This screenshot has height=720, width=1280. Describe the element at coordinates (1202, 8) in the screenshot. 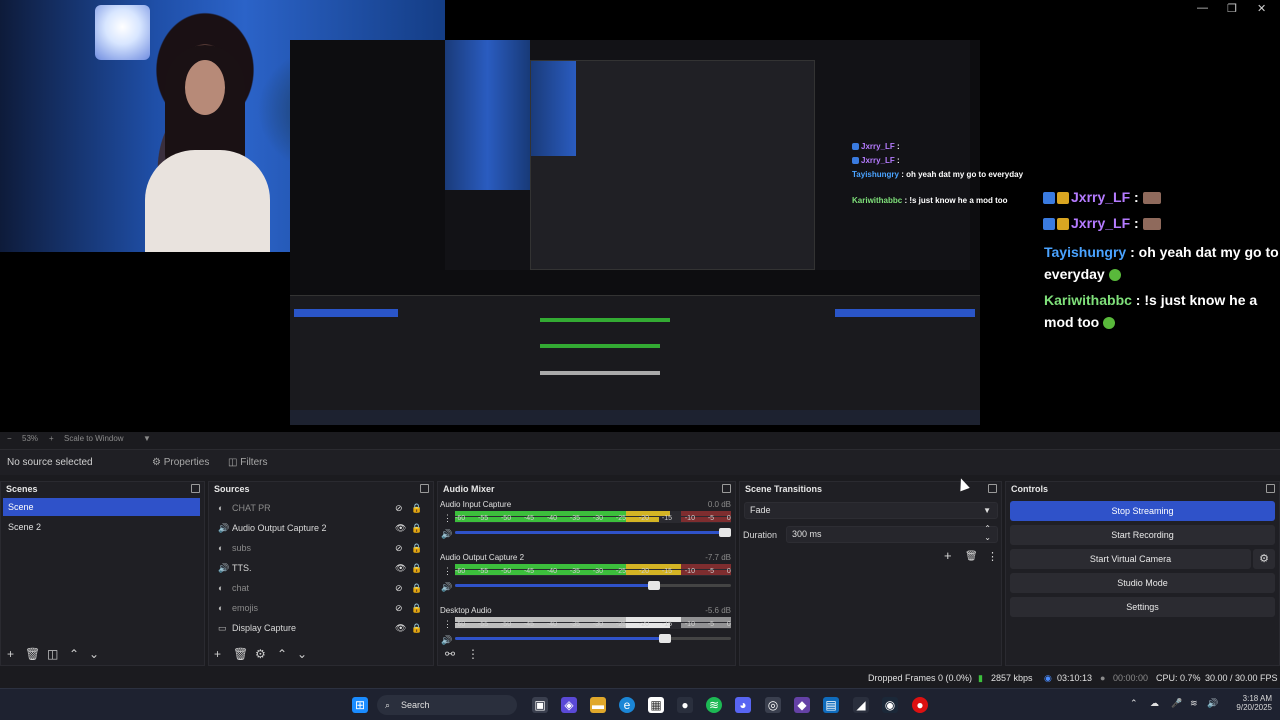

I see `minimize-icon: —` at that location.